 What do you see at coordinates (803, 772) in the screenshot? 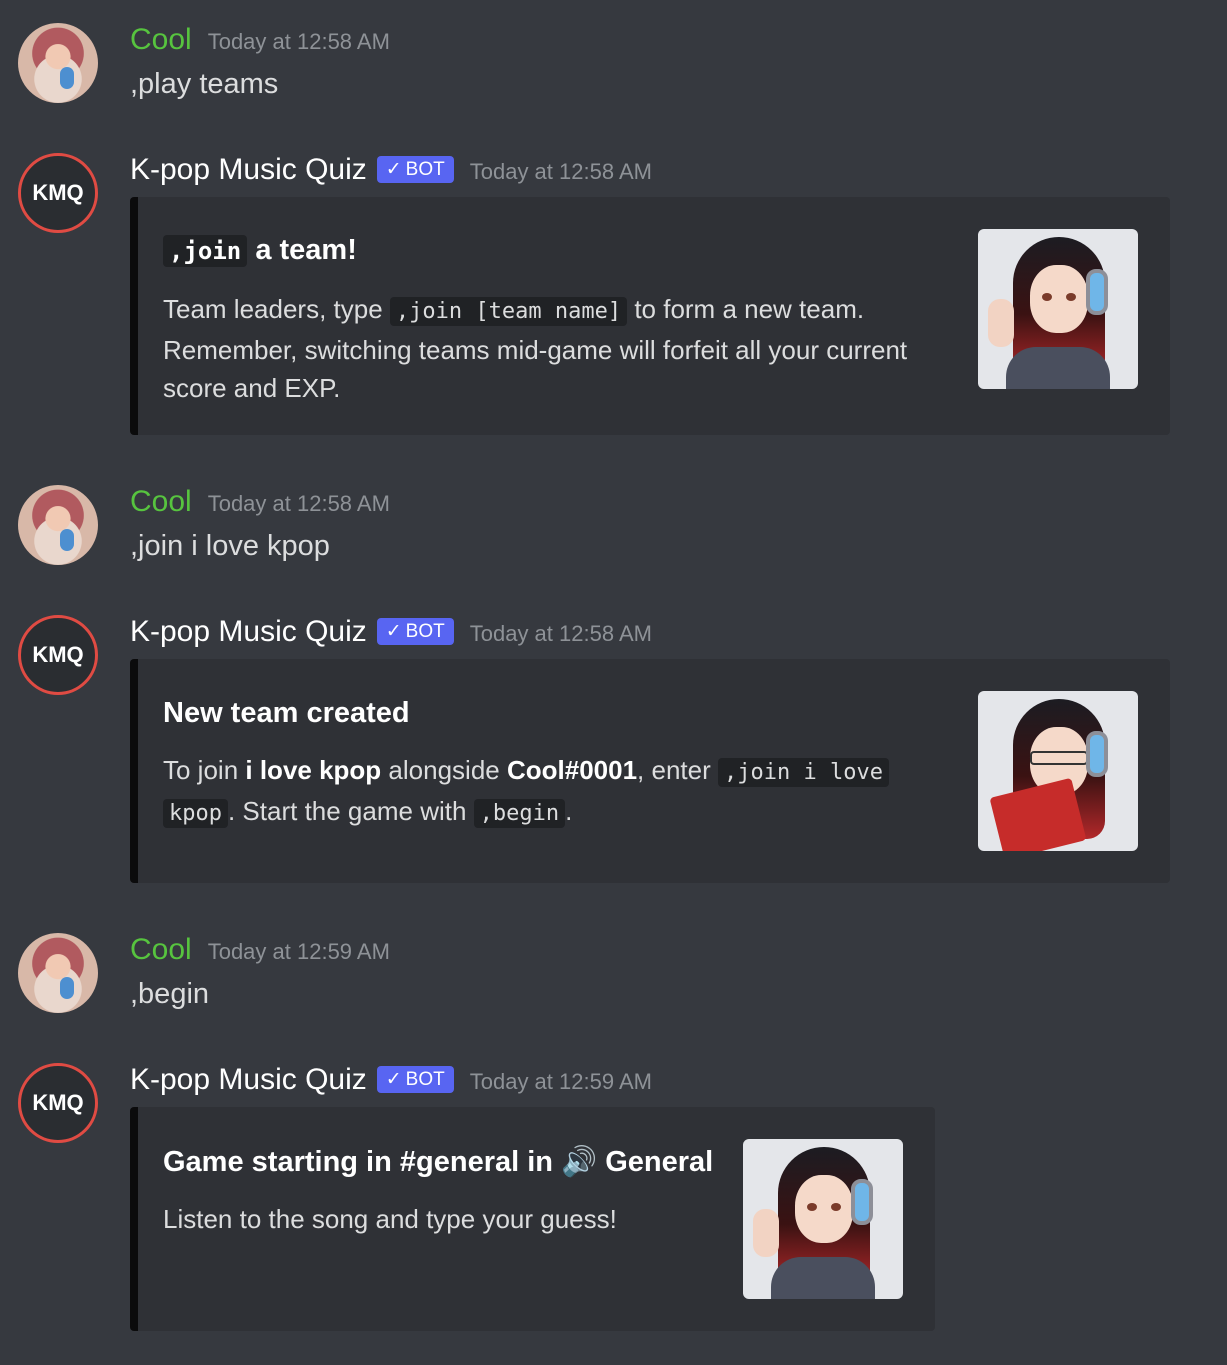
I see `inline-code: ,join i love` at bounding box center [803, 772].